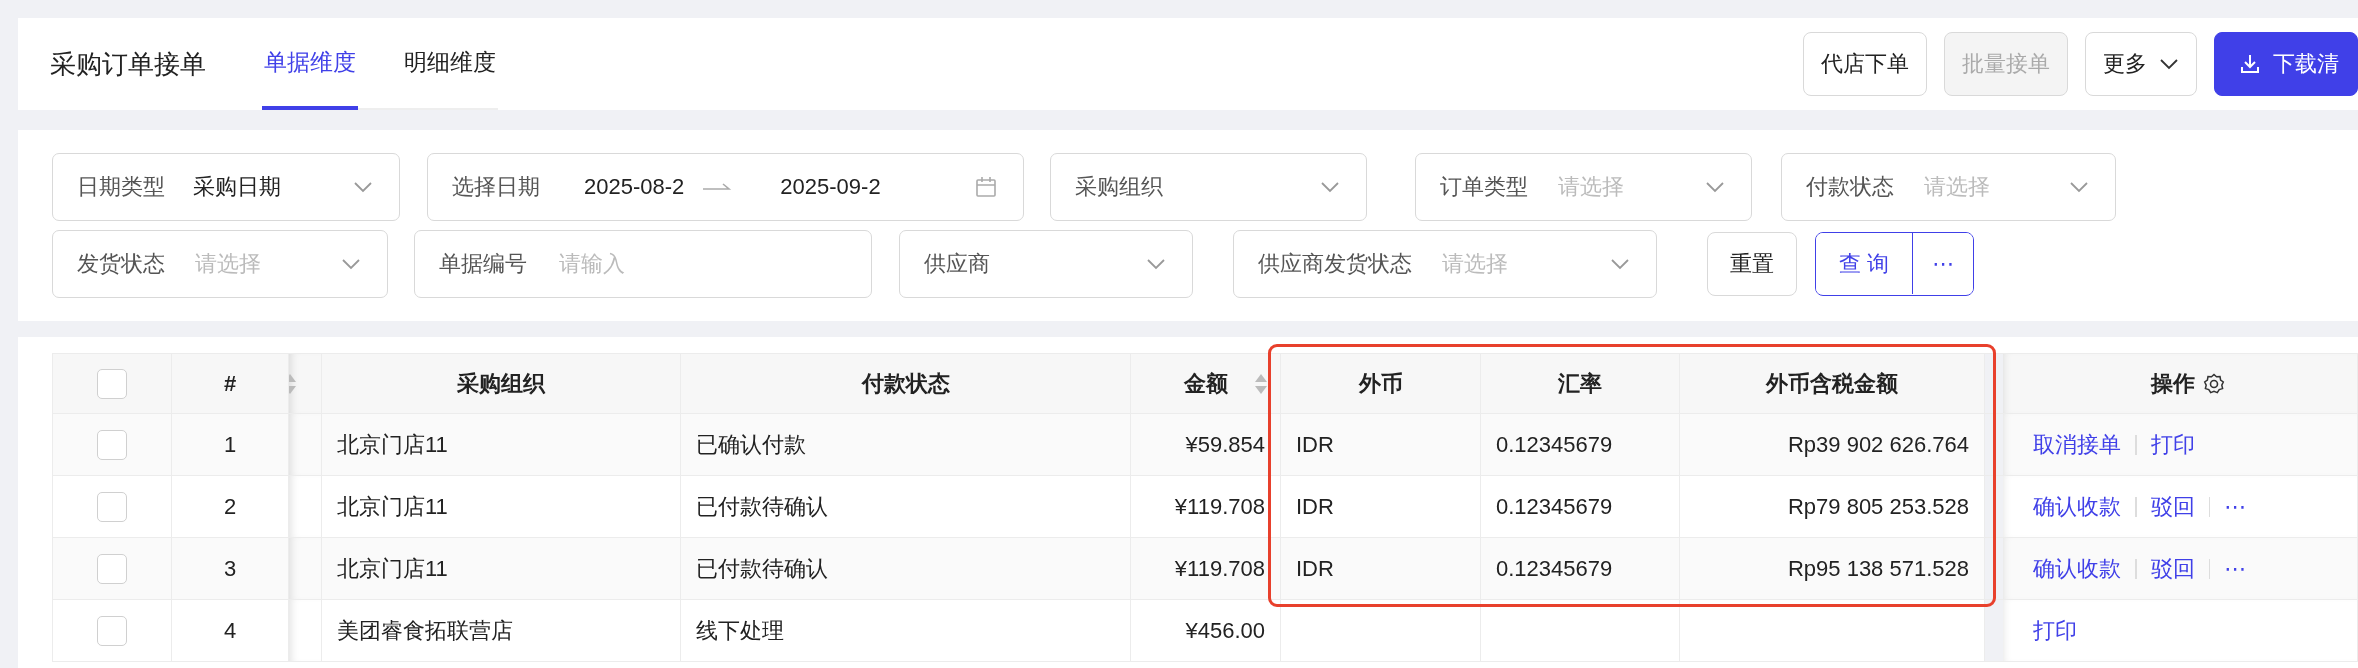  What do you see at coordinates (1832, 383) in the screenshot?
I see `column-header: 外币含税金额` at bounding box center [1832, 383].